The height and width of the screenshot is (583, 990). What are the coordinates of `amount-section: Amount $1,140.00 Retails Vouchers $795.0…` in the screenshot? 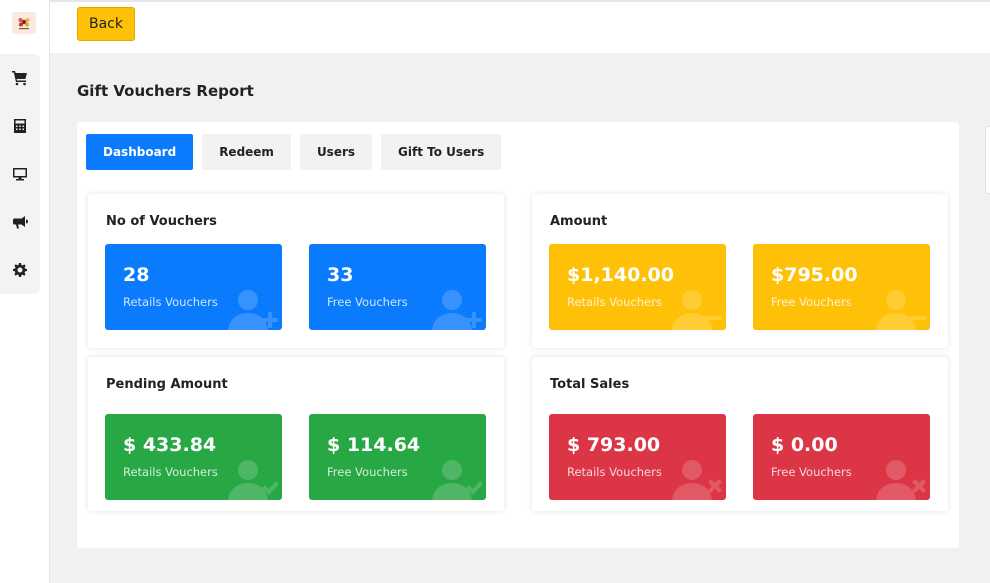 It's located at (740, 271).